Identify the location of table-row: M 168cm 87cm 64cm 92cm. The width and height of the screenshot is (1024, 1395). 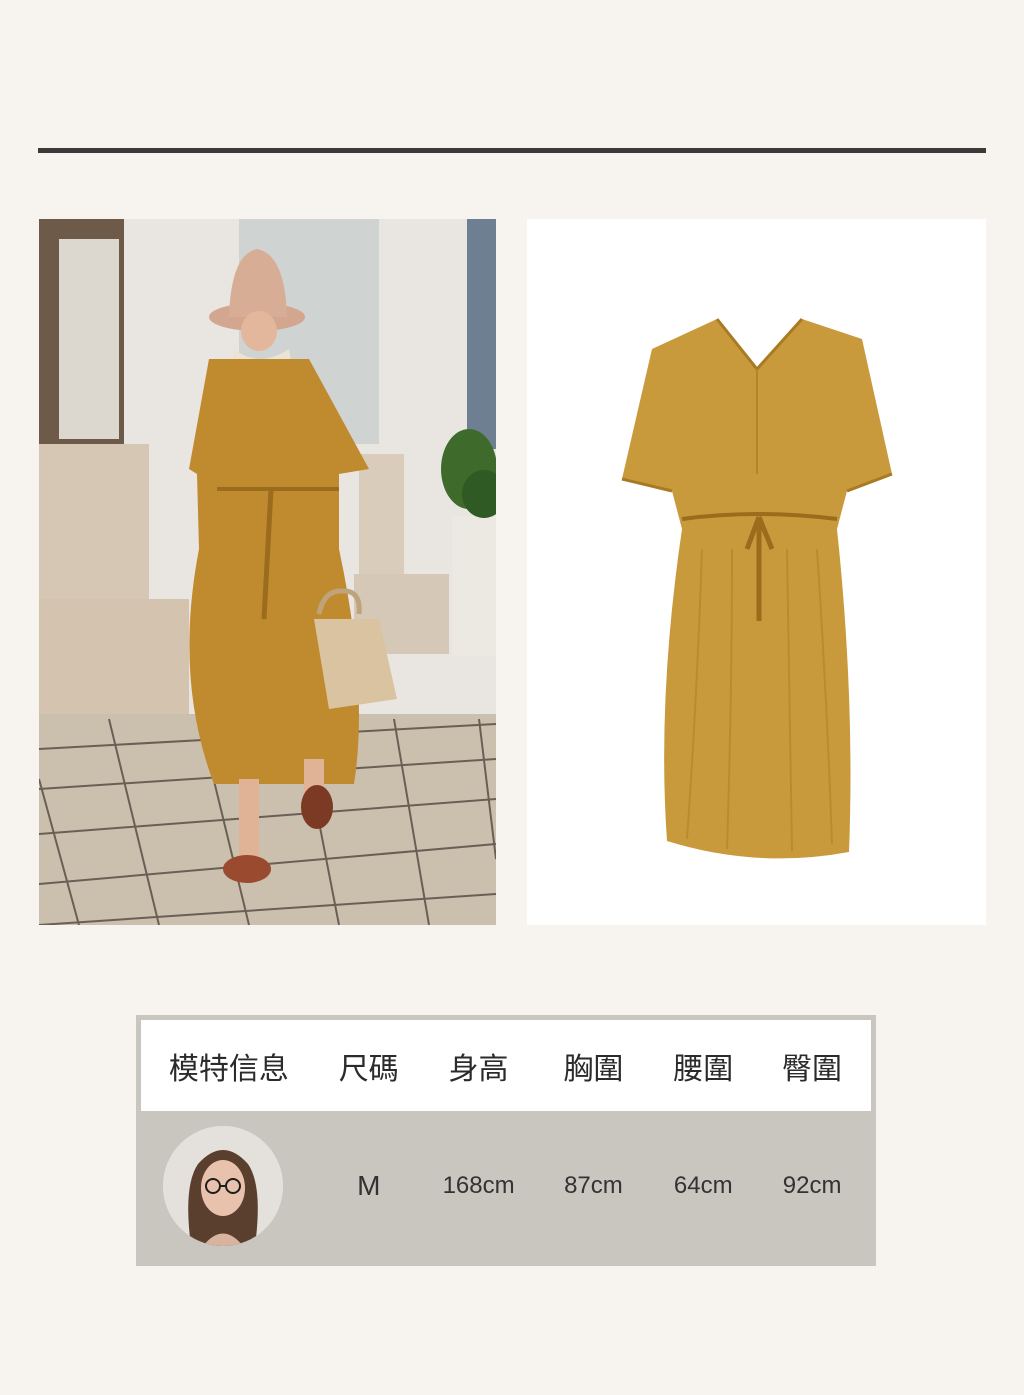
(506, 1186).